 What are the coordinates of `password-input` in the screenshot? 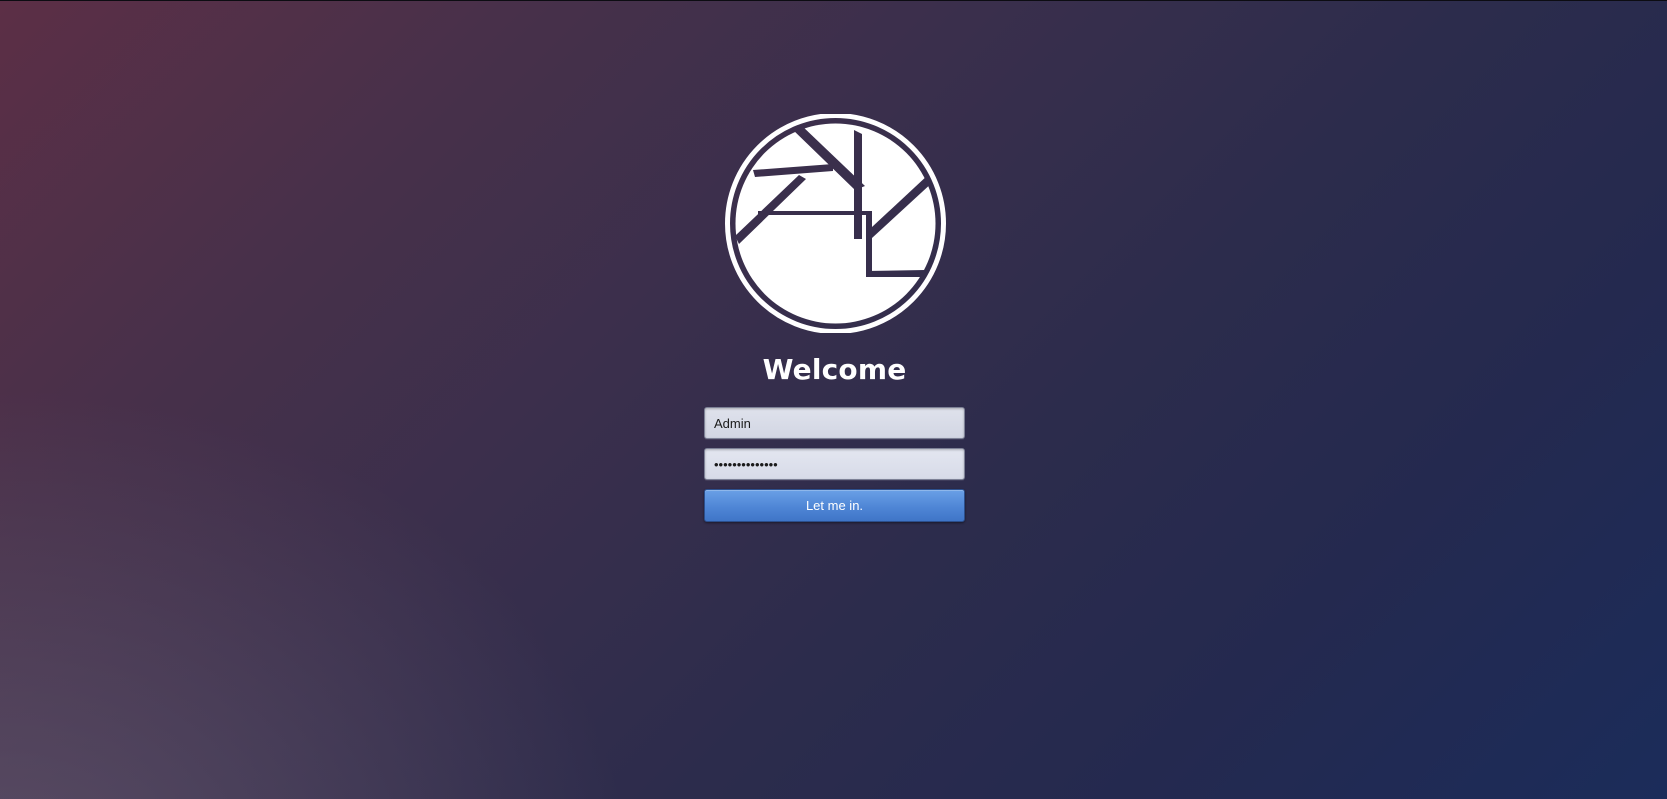 It's located at (834, 464).